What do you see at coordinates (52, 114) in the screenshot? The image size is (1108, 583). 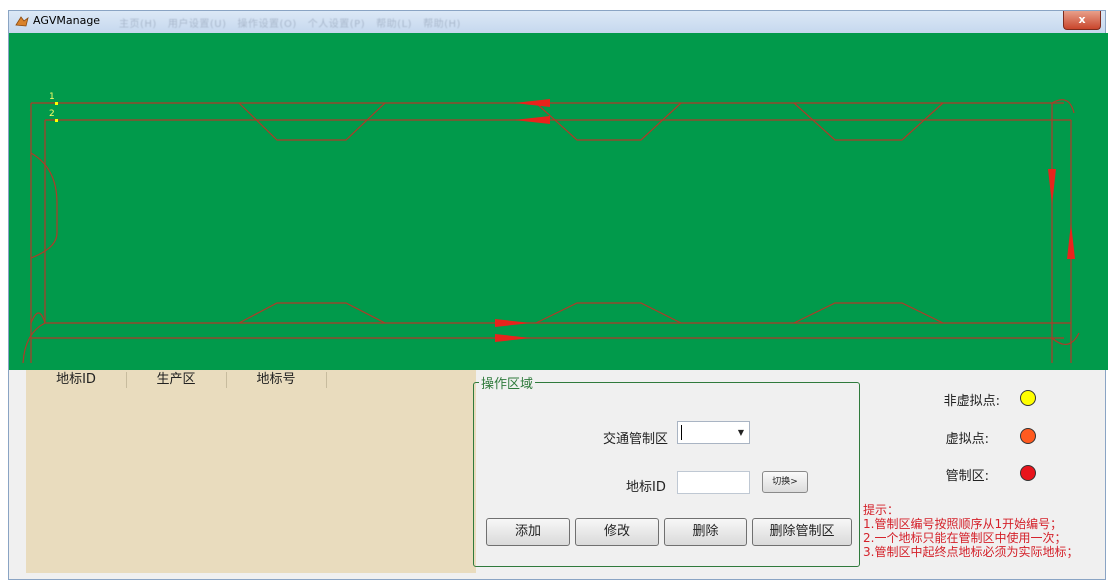 I see `point-label: 2` at bounding box center [52, 114].